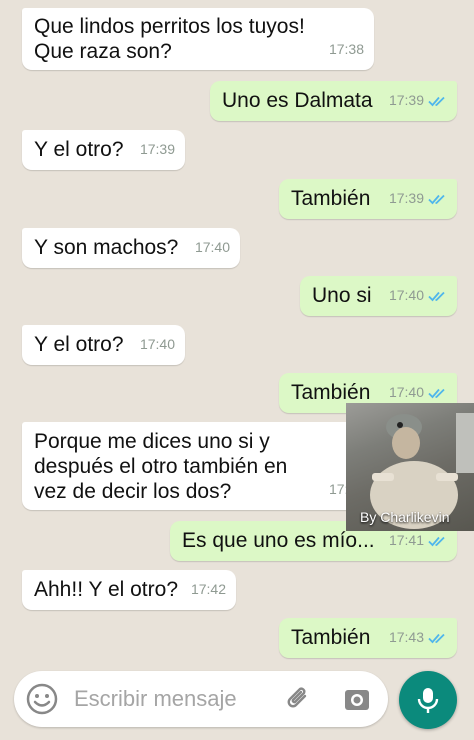 This screenshot has height=740, width=474. I want to click on message-incoming: Ahh!! Y el otro? 17:42, so click(129, 590).